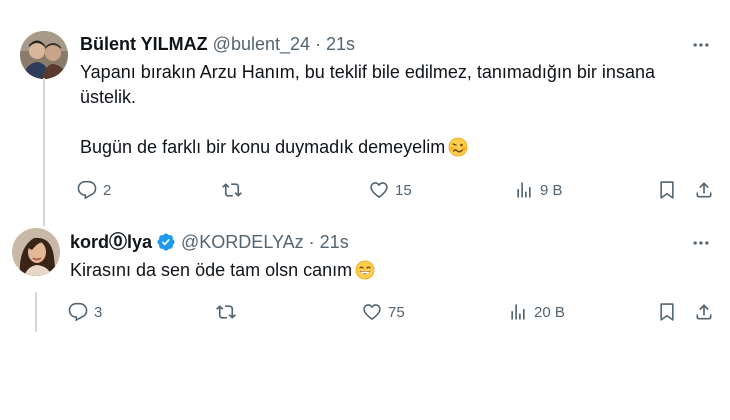 This screenshot has height=420, width=730. What do you see at coordinates (242, 242) in the screenshot?
I see `user-handle: @KORDELYAz` at bounding box center [242, 242].